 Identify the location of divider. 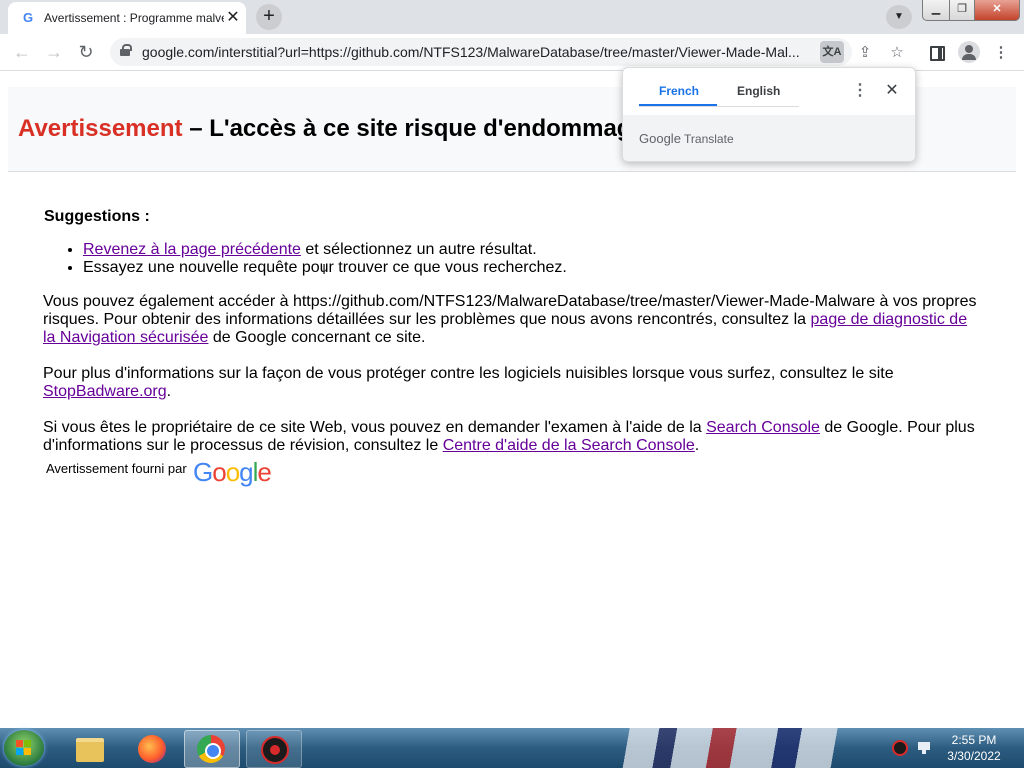
(719, 106).